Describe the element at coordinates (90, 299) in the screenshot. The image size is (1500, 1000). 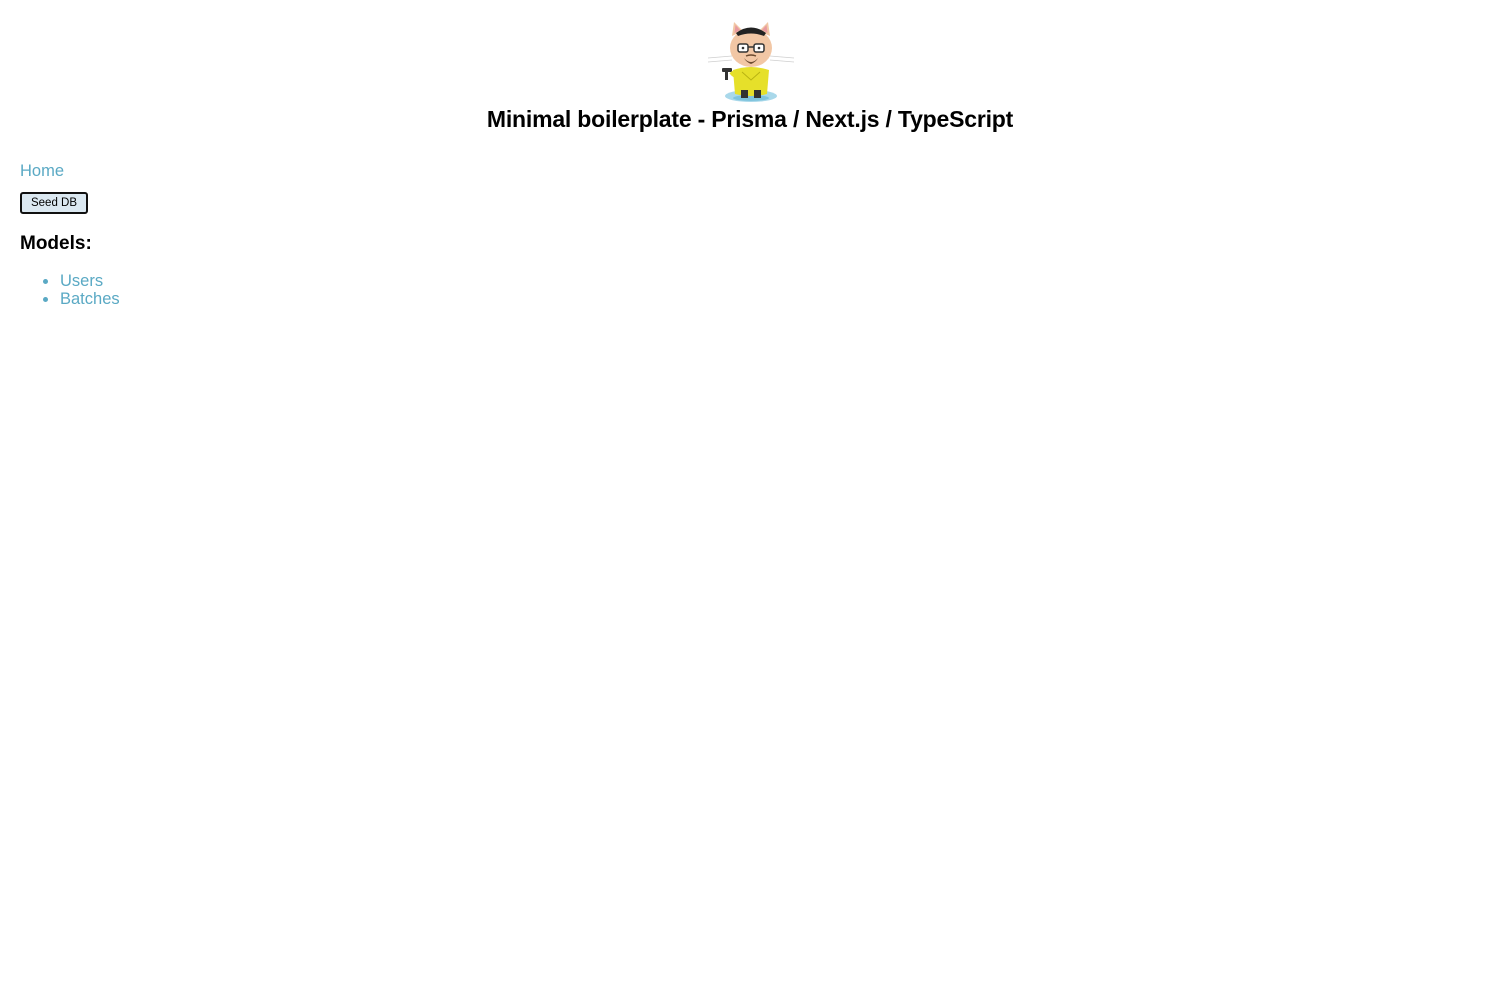
I see `model-link-batches: Batches` at that location.